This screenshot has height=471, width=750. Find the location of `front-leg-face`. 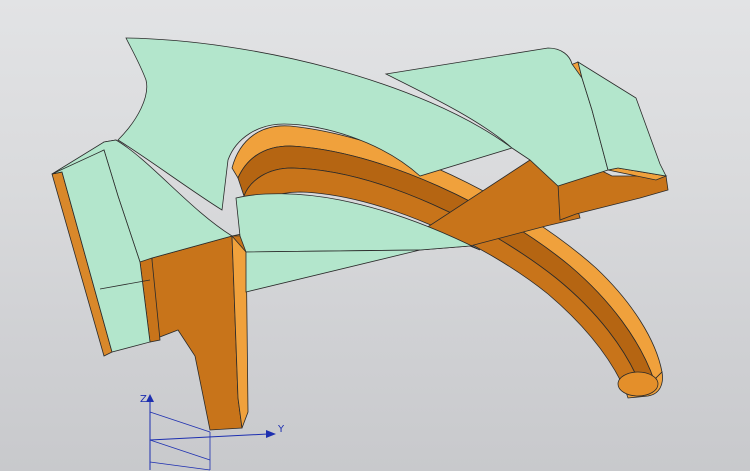

front-leg-face is located at coordinates (197, 333).